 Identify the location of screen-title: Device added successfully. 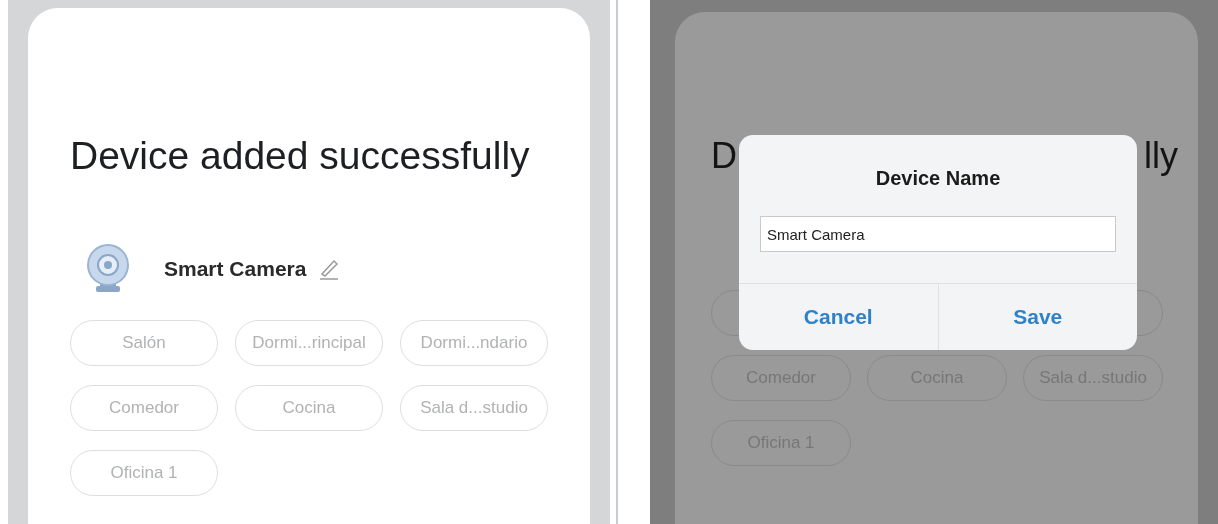
(300, 156).